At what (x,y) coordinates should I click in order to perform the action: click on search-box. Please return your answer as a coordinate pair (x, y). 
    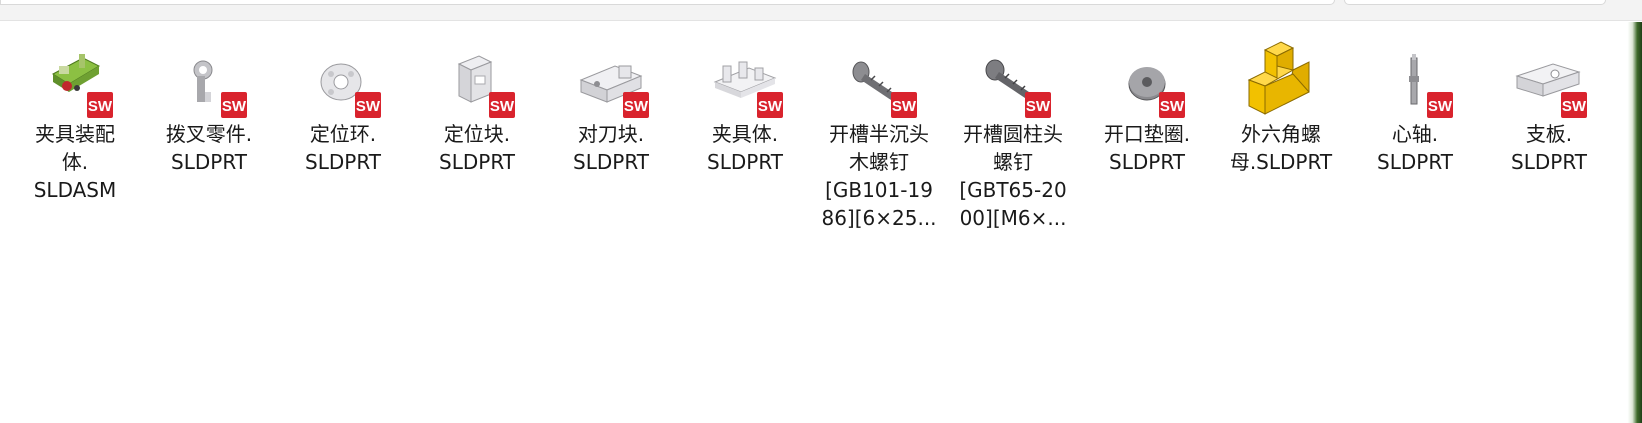
    Looking at the image, I should click on (1475, 2).